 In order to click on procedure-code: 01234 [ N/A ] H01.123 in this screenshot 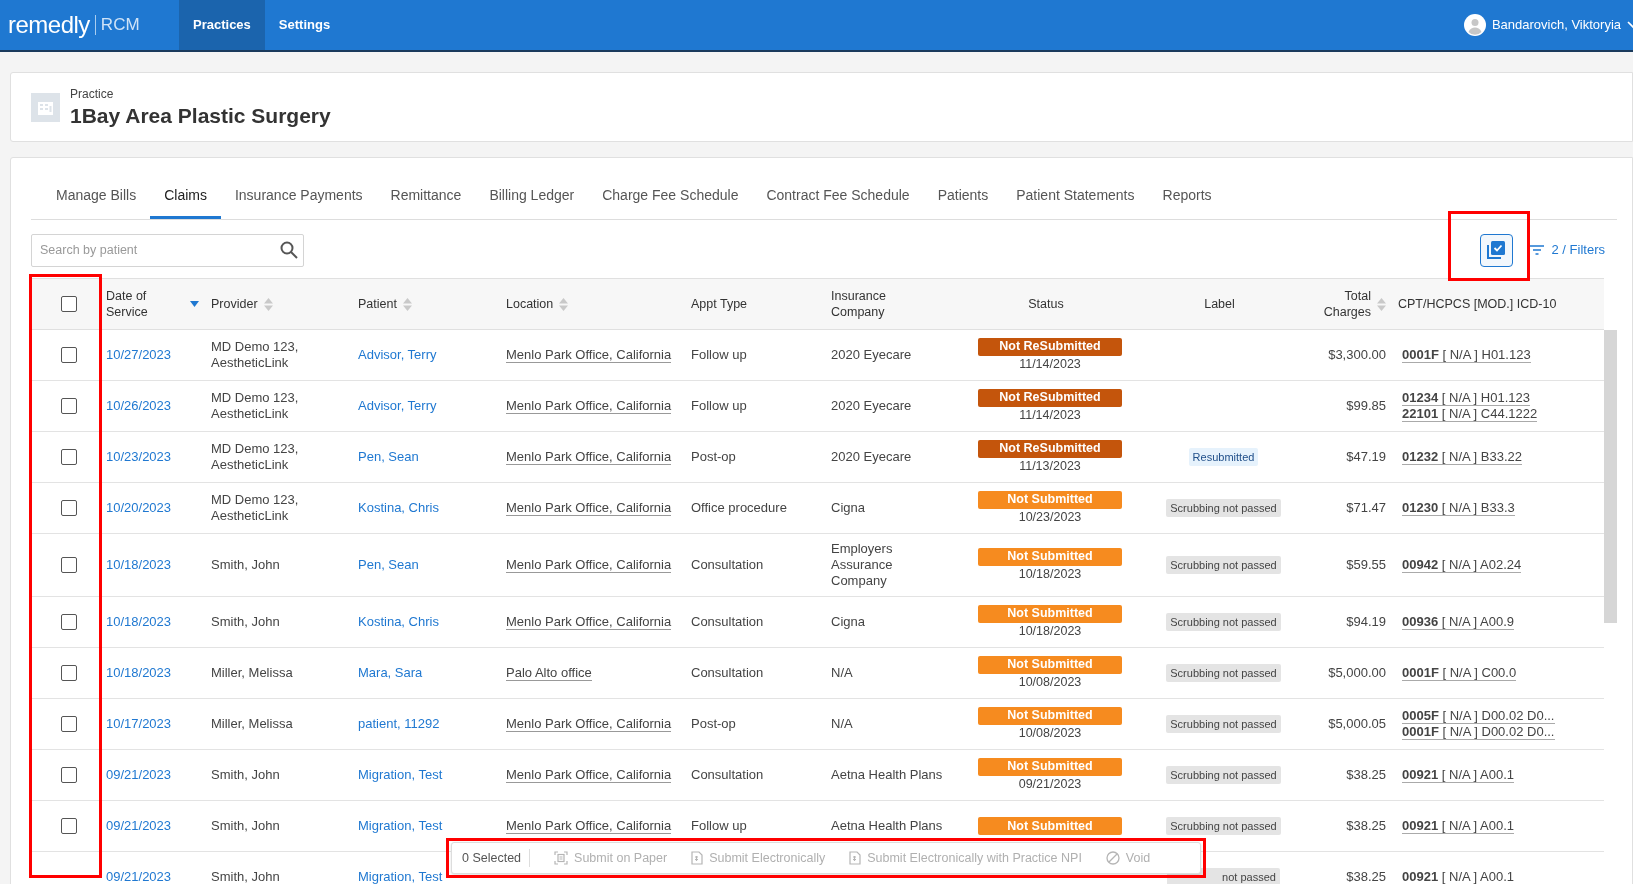, I will do `click(1466, 398)`.